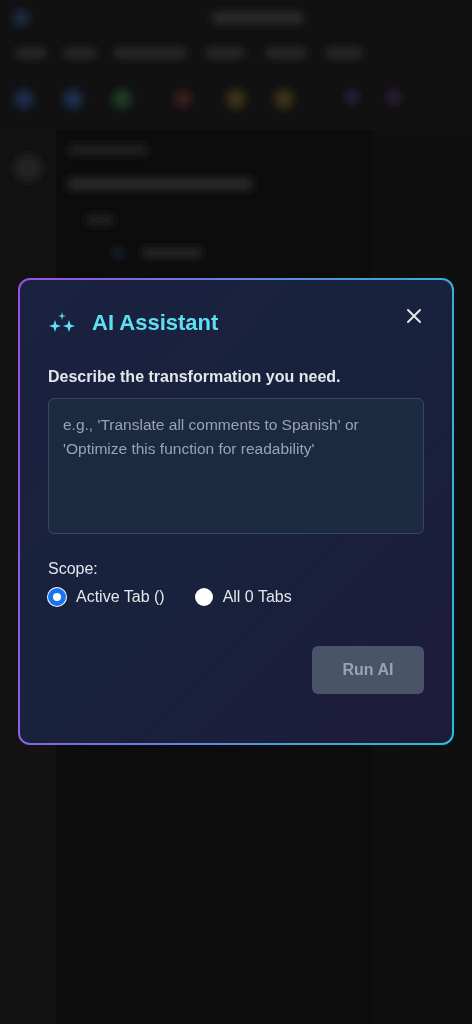 The image size is (472, 1024). I want to click on prompt-label: Describe the transformation you need., so click(195, 377).